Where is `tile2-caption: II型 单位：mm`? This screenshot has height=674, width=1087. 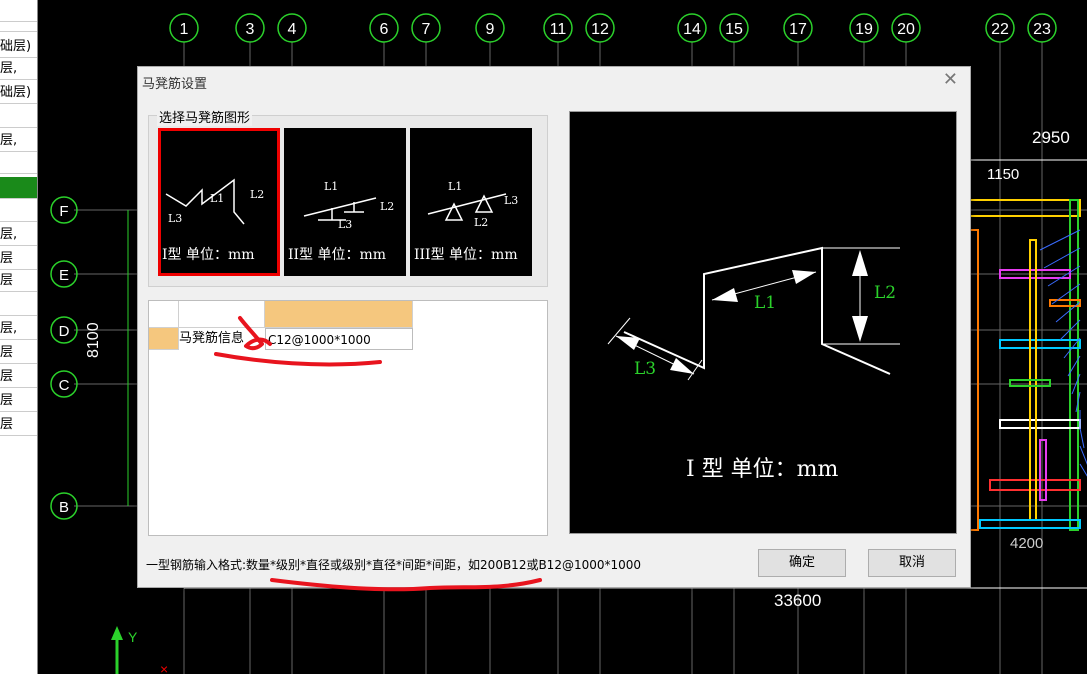
tile2-caption: II型 单位：mm is located at coordinates (337, 255).